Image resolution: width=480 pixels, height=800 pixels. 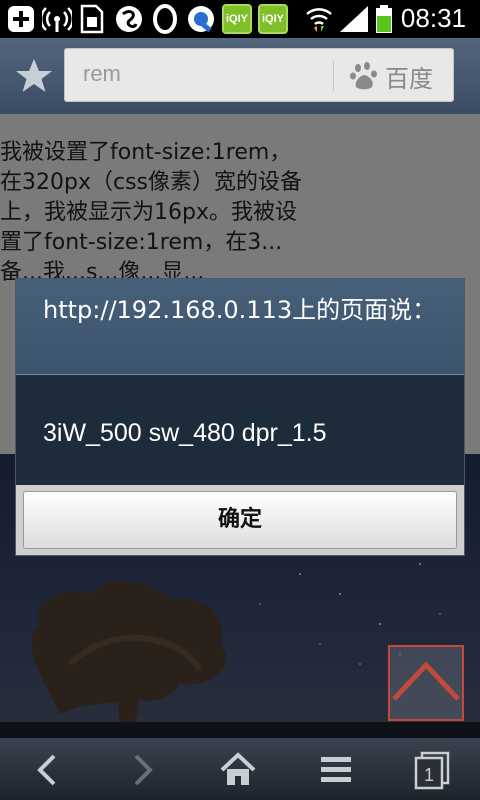 I want to click on ok-button: 确定, so click(x=240, y=520).